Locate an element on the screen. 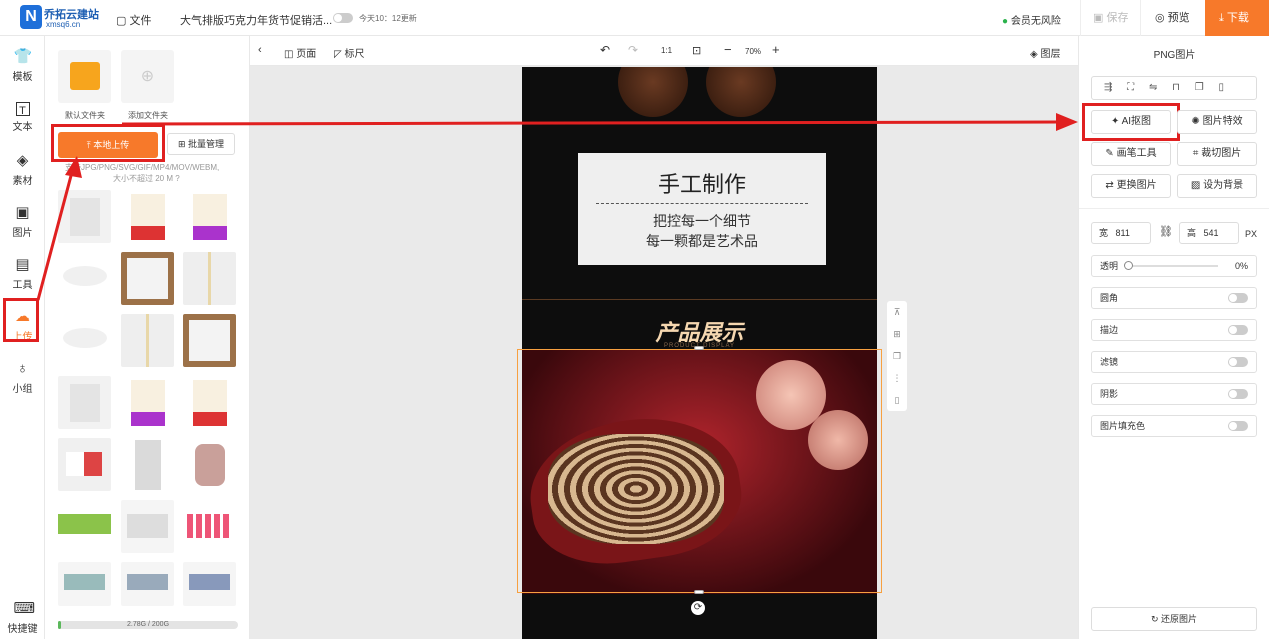 The height and width of the screenshot is (644, 1269). member-status: ● 会员无风险 is located at coordinates (1031, 19).